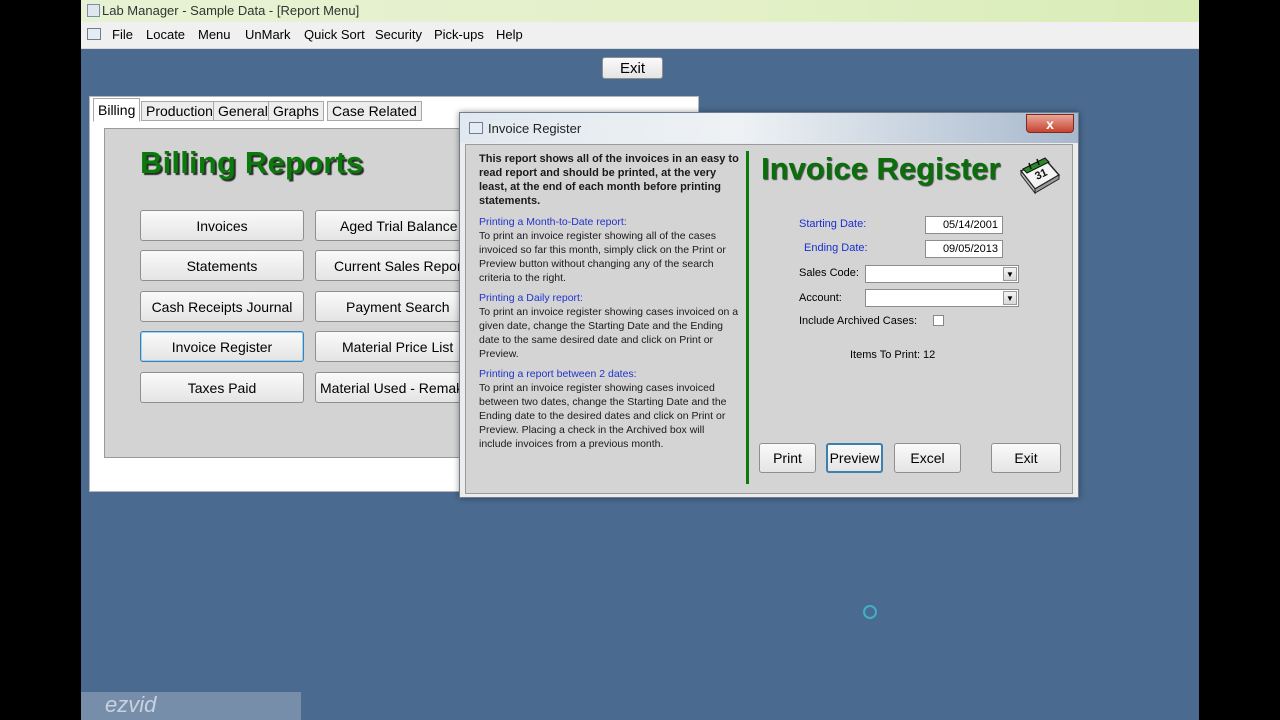 The height and width of the screenshot is (720, 1280). I want to click on current-sales-report-button: Current Sales Report, so click(397, 265).